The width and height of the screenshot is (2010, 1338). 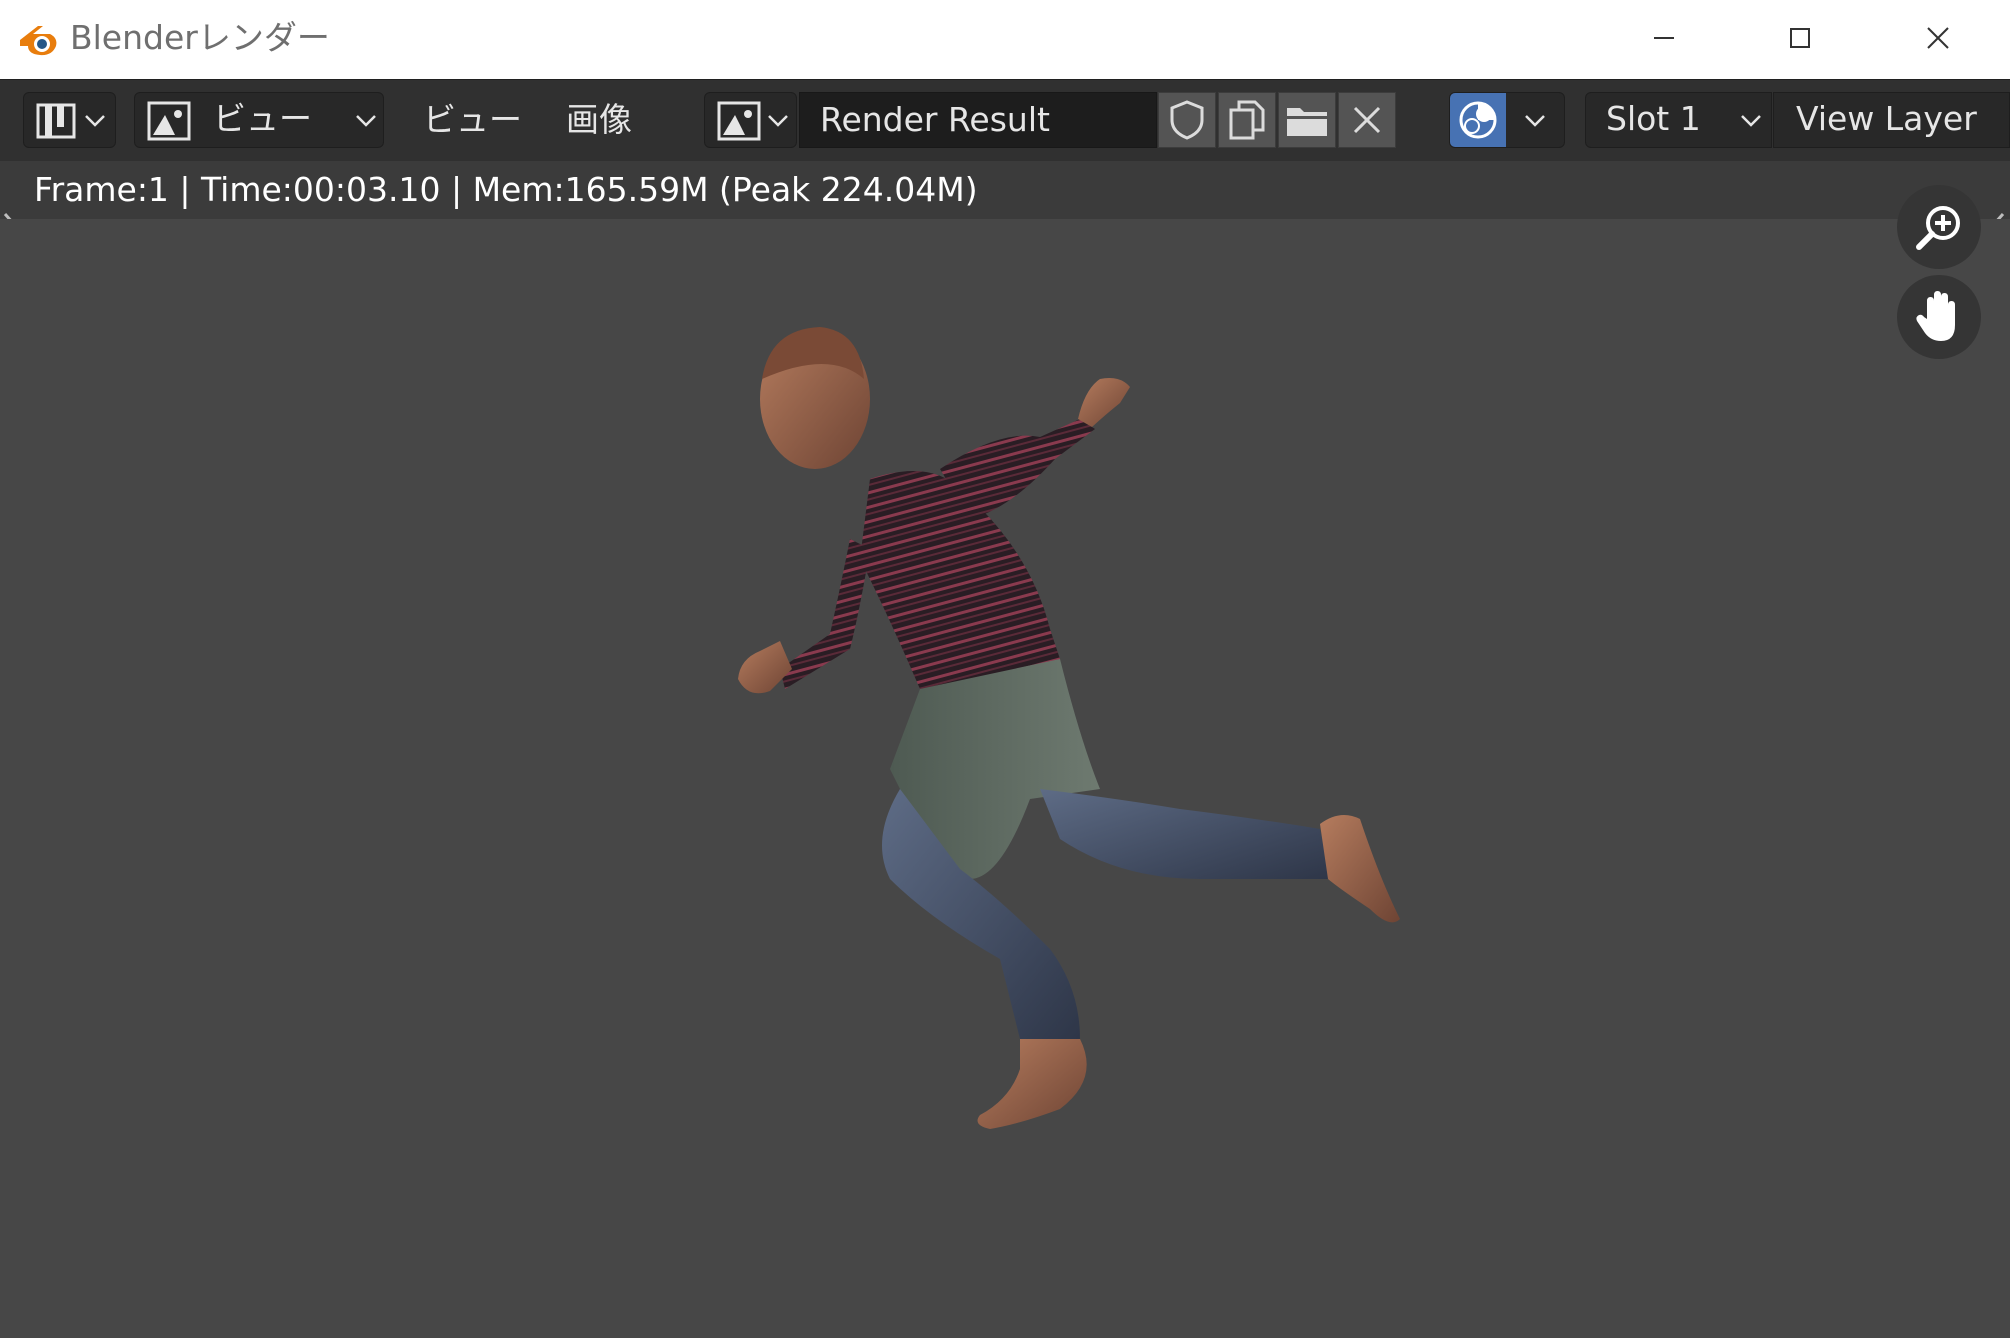 I want to click on fake-user-button, so click(x=1187, y=120).